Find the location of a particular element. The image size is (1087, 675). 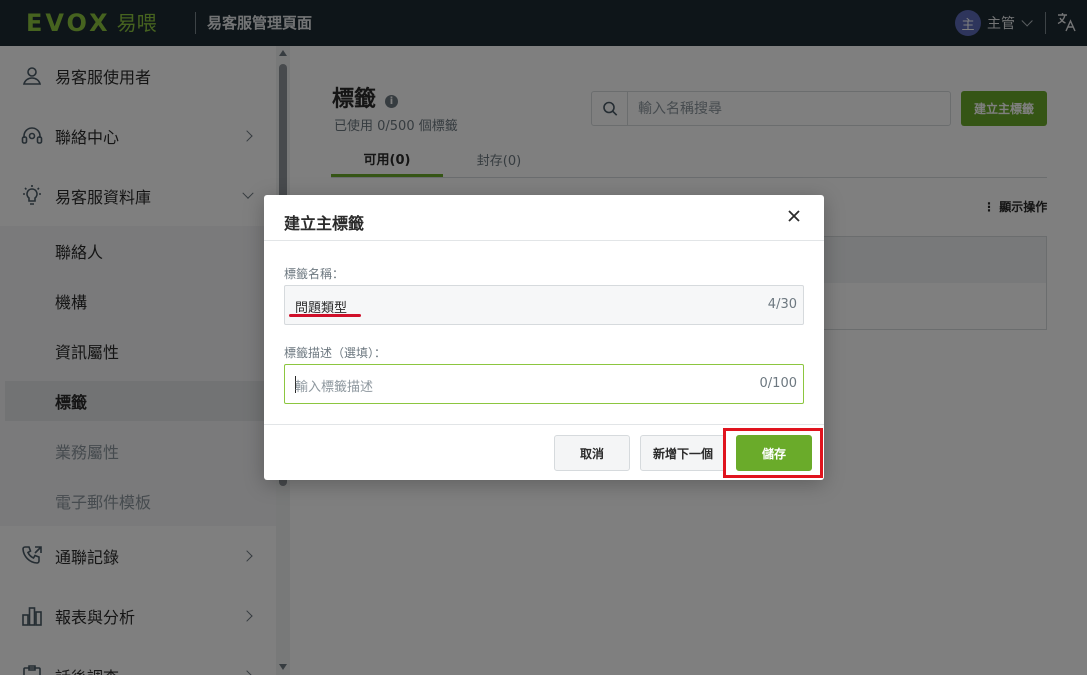

tag-name-label: 標籤名稱： is located at coordinates (314, 274).